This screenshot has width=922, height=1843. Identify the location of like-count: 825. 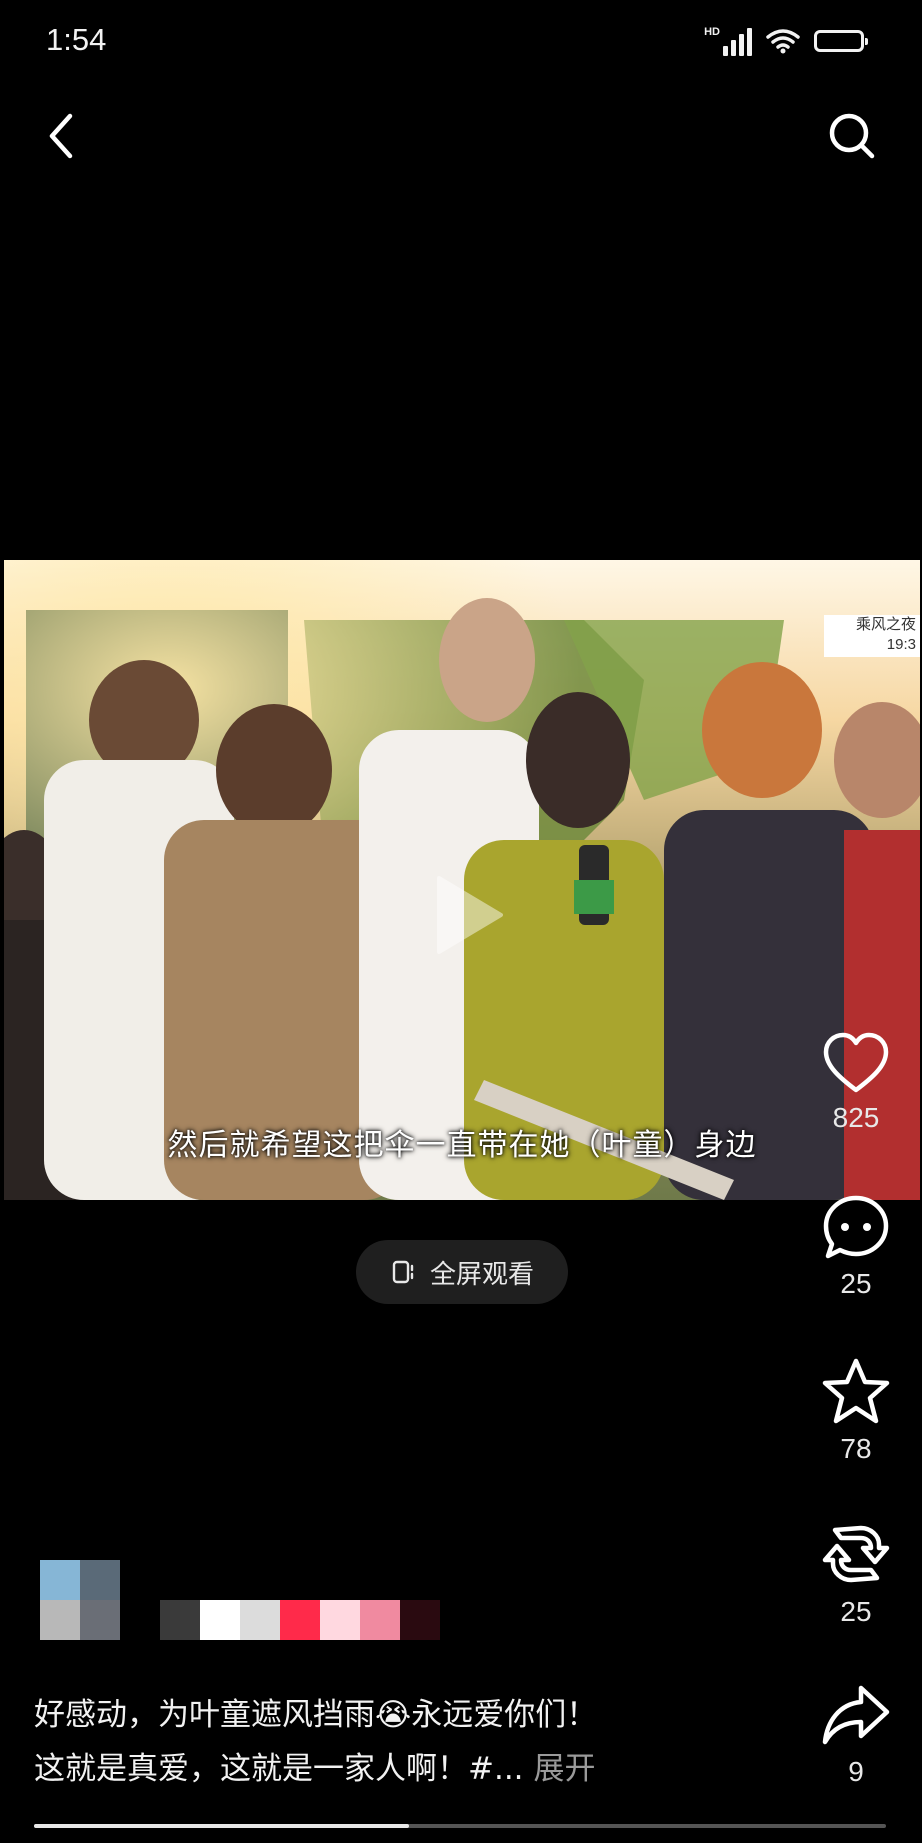
(856, 1117).